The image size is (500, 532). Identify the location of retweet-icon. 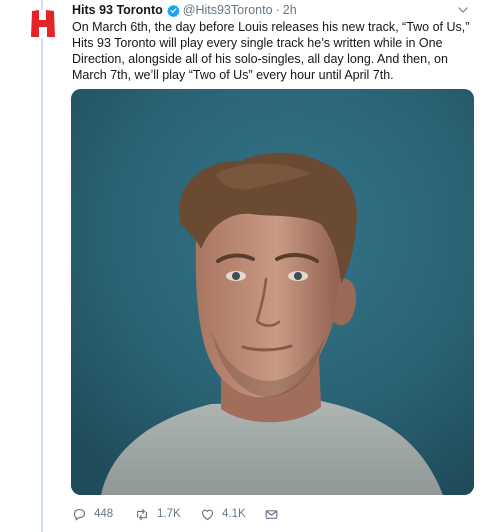
(142, 514).